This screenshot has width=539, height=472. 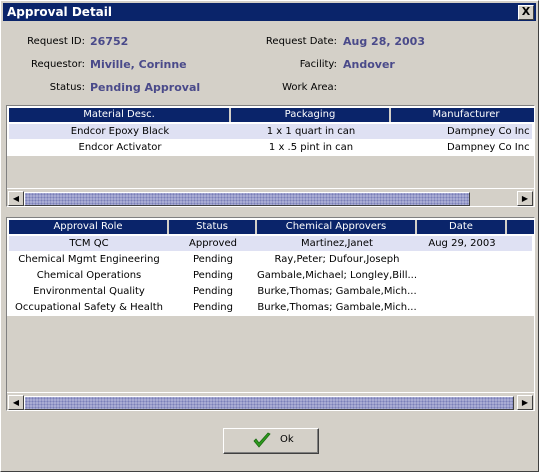 What do you see at coordinates (120, 115) in the screenshot?
I see `materials-header-desc: Material Desc.` at bounding box center [120, 115].